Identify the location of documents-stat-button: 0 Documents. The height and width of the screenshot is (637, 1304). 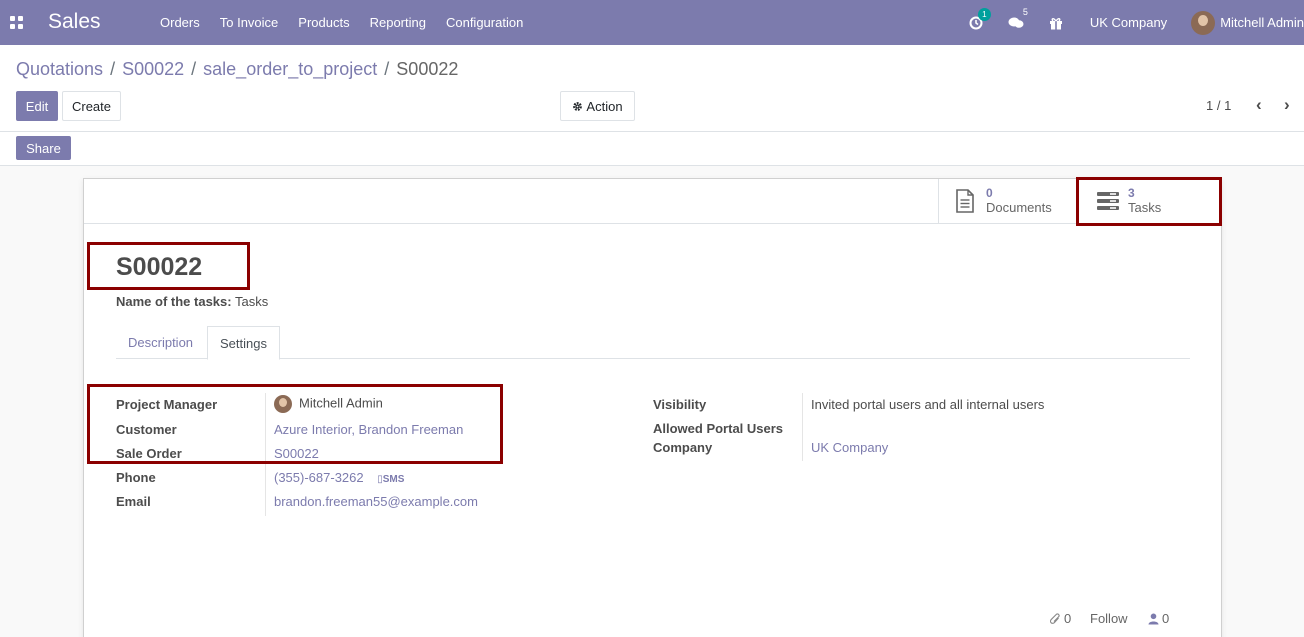
(1008, 201).